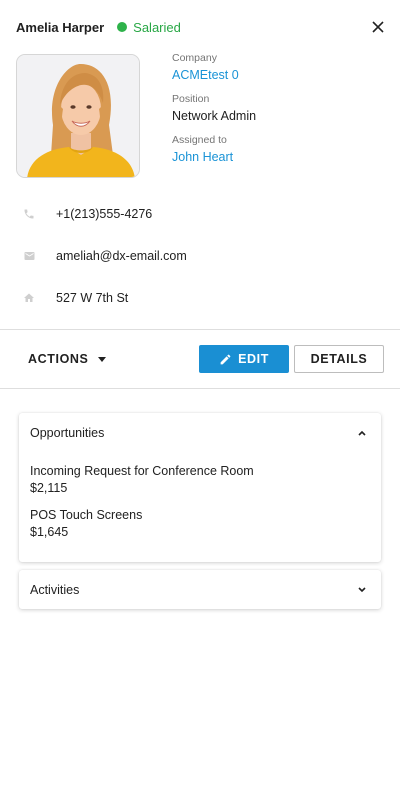  Describe the element at coordinates (29, 214) in the screenshot. I see `phone-icon` at that location.